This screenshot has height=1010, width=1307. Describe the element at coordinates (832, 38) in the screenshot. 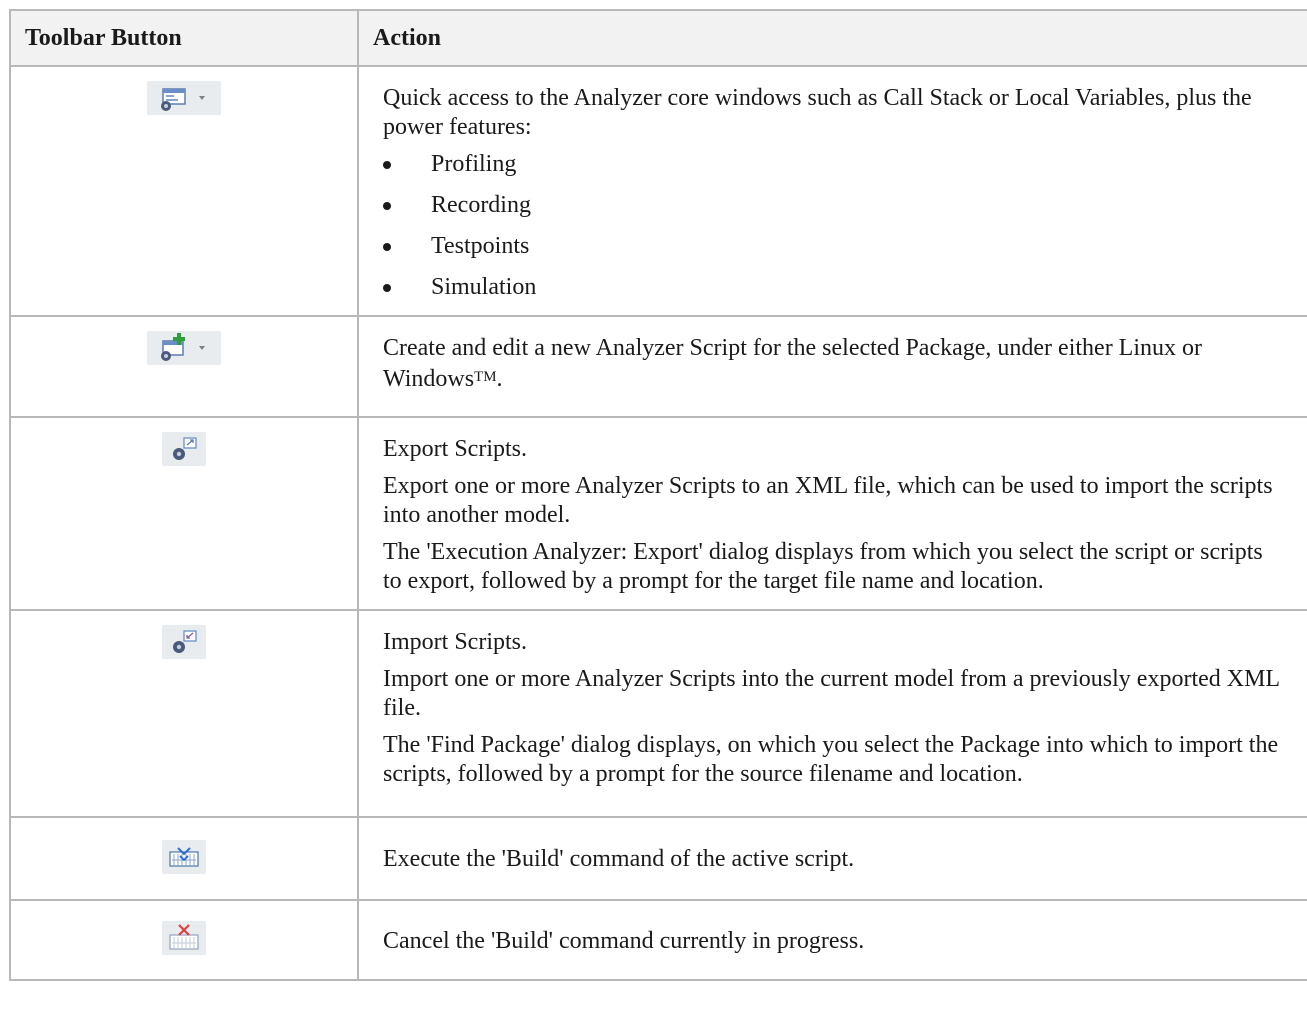

I see `column-header-action: Action` at that location.